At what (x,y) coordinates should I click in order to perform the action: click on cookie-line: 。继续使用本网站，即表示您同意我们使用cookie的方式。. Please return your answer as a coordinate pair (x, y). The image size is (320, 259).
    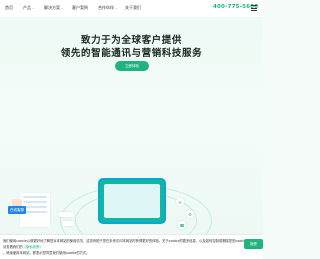
    Looking at the image, I should click on (46, 253).